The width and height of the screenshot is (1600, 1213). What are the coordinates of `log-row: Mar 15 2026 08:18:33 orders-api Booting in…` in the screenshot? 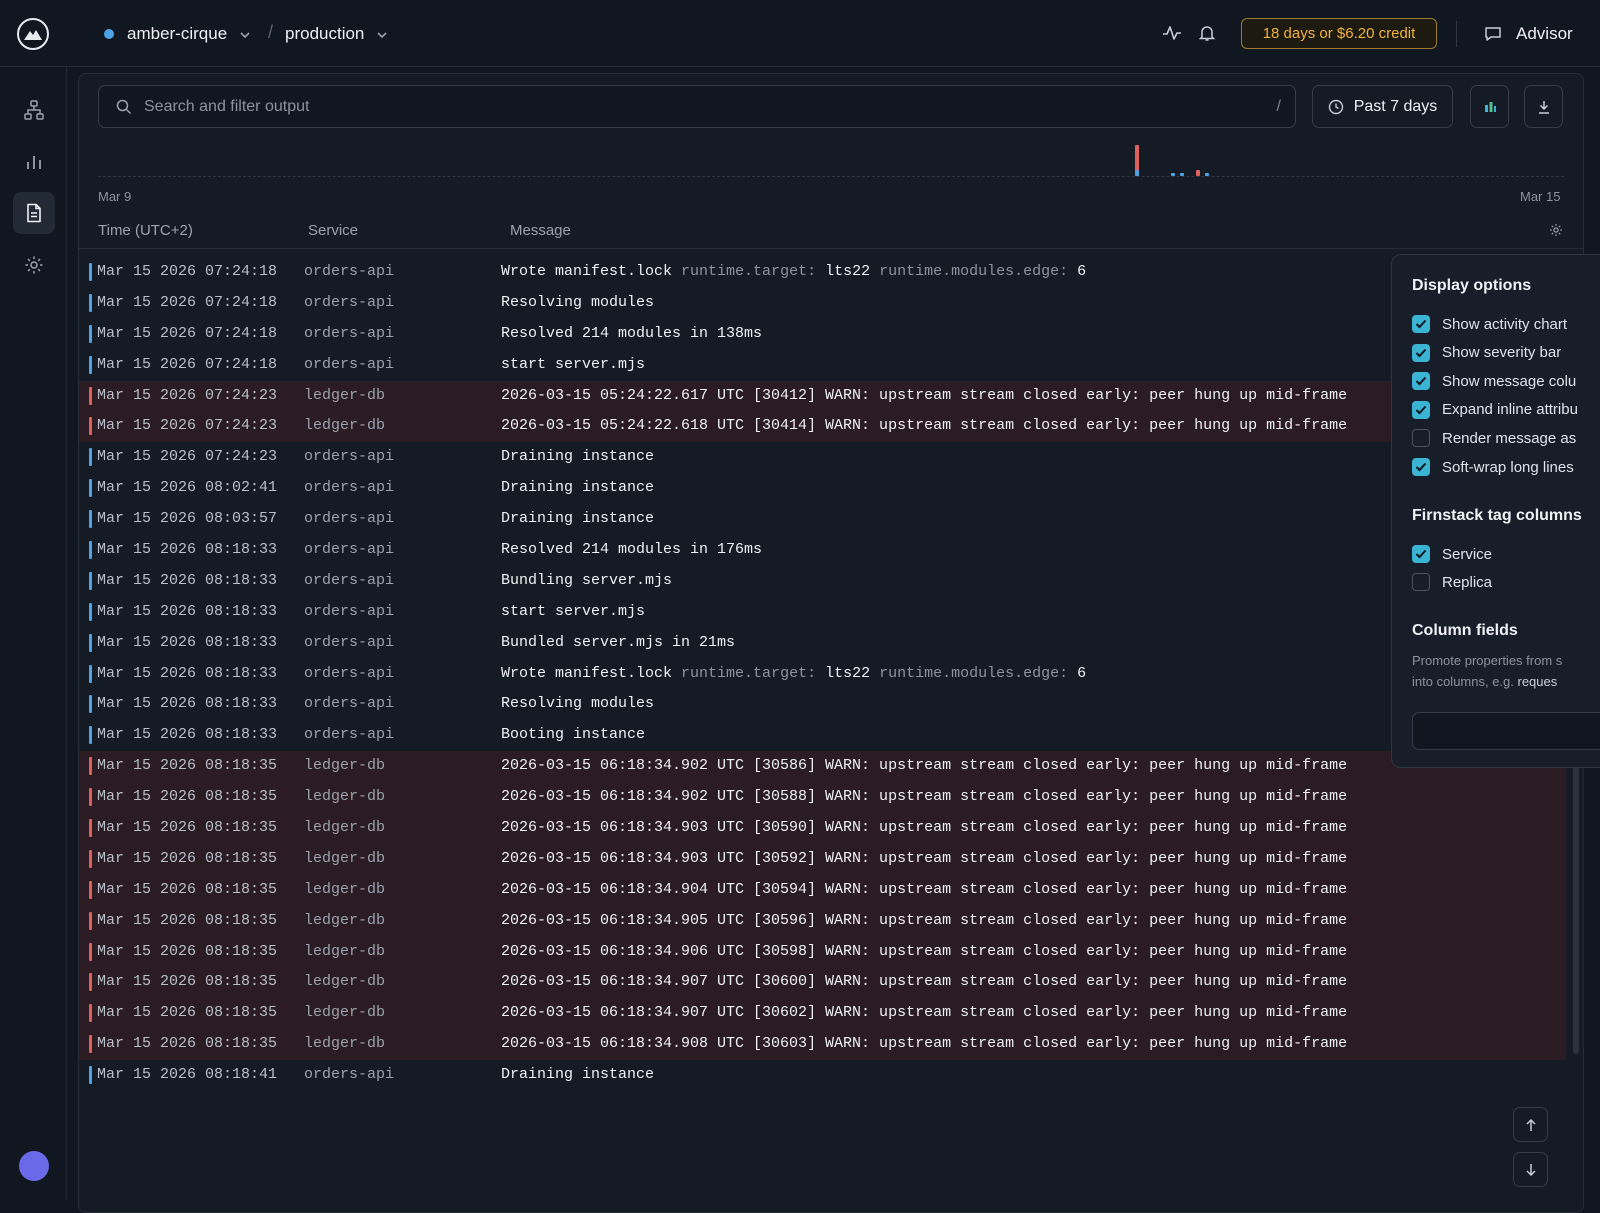 It's located at (822, 735).